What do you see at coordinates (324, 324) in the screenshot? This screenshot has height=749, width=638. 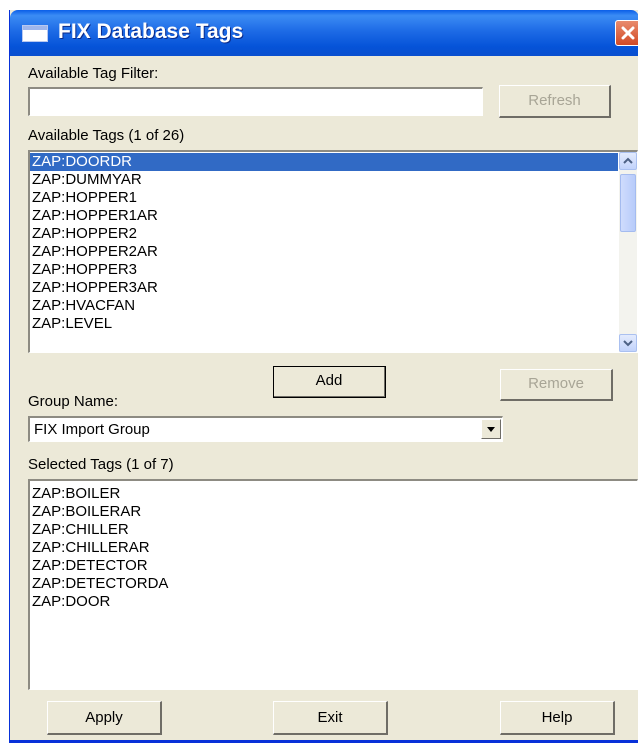 I see `list-item: ZAP:LEVEL` at bounding box center [324, 324].